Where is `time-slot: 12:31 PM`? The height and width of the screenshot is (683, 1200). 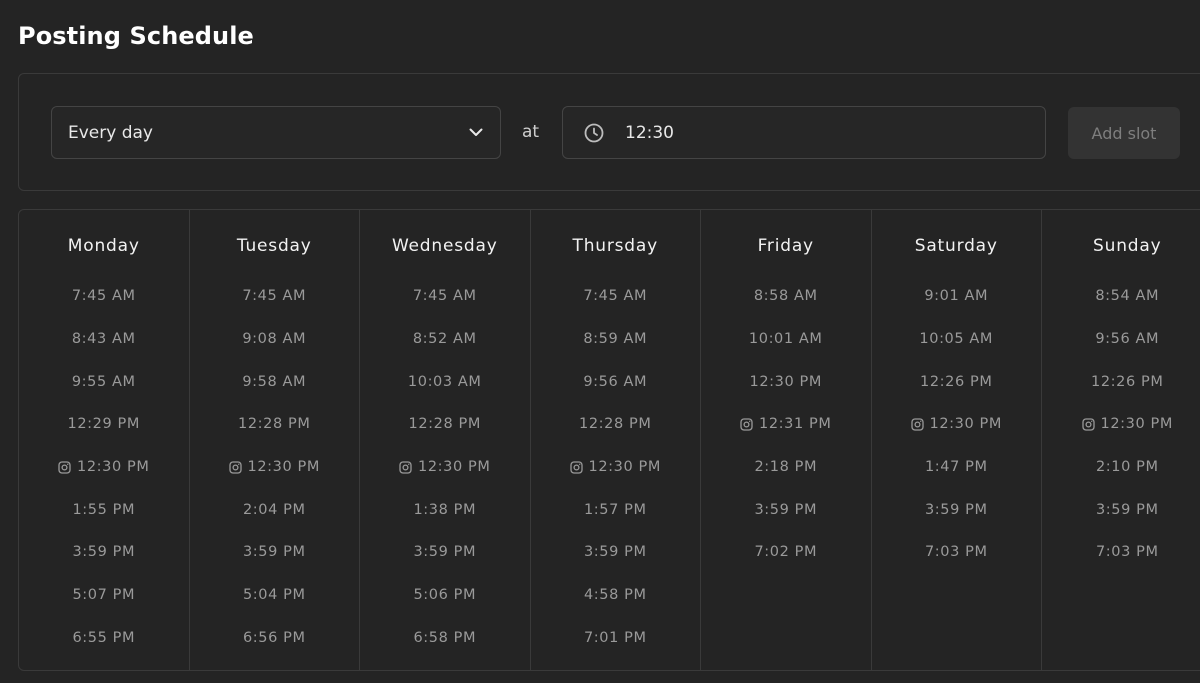 time-slot: 12:31 PM is located at coordinates (786, 424).